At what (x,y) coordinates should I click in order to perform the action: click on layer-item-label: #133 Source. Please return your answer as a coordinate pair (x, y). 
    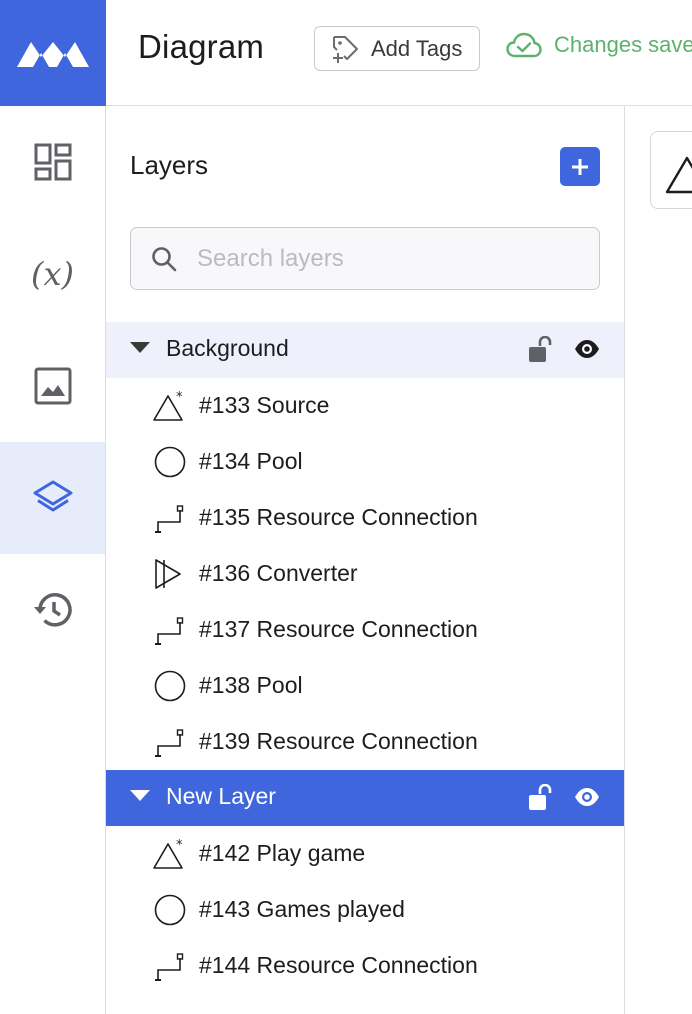
    Looking at the image, I should click on (264, 405).